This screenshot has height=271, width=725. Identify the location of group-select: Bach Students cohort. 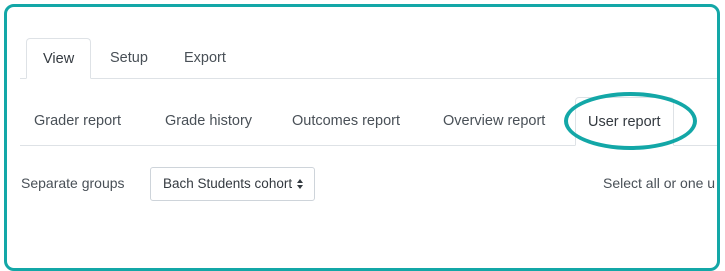
(232, 184).